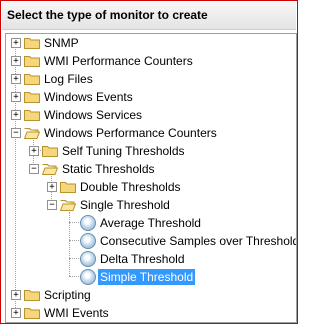 This screenshot has width=320, height=324. Describe the element at coordinates (108, 169) in the screenshot. I see `tree-item-label: Static Thresholds` at that location.